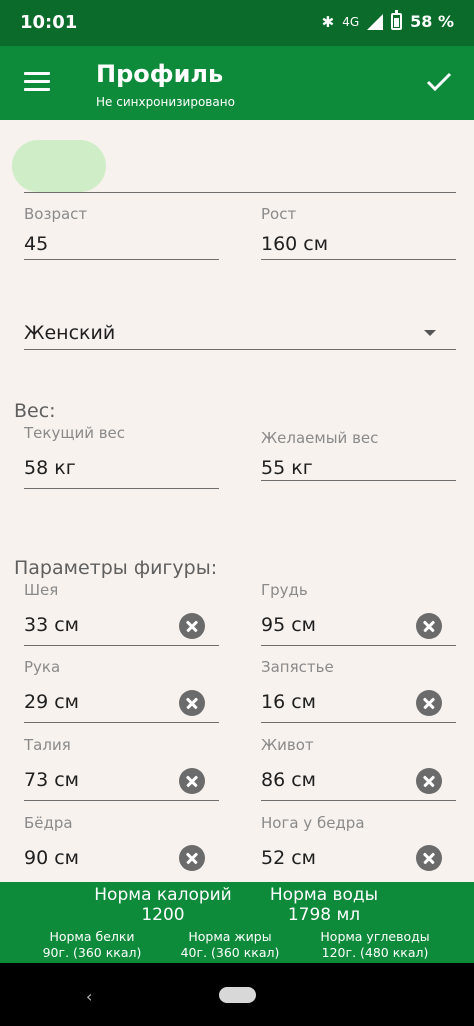 This screenshot has width=474, height=1026. I want to click on home-pill-icon, so click(237, 995).